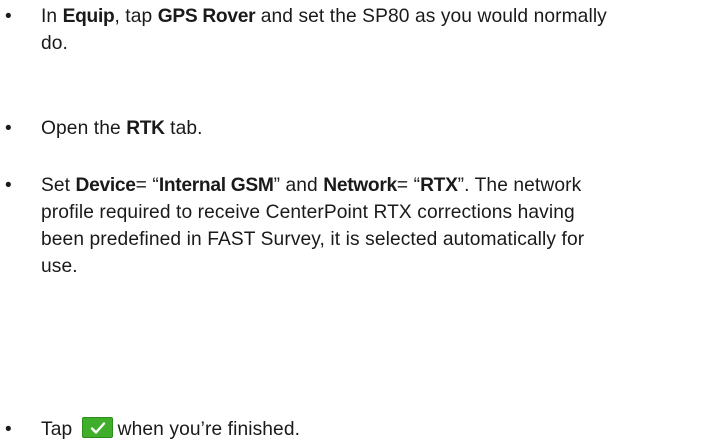 The height and width of the screenshot is (443, 717). I want to click on ui-term-internal-gsm: Internal GSM, so click(216, 185).